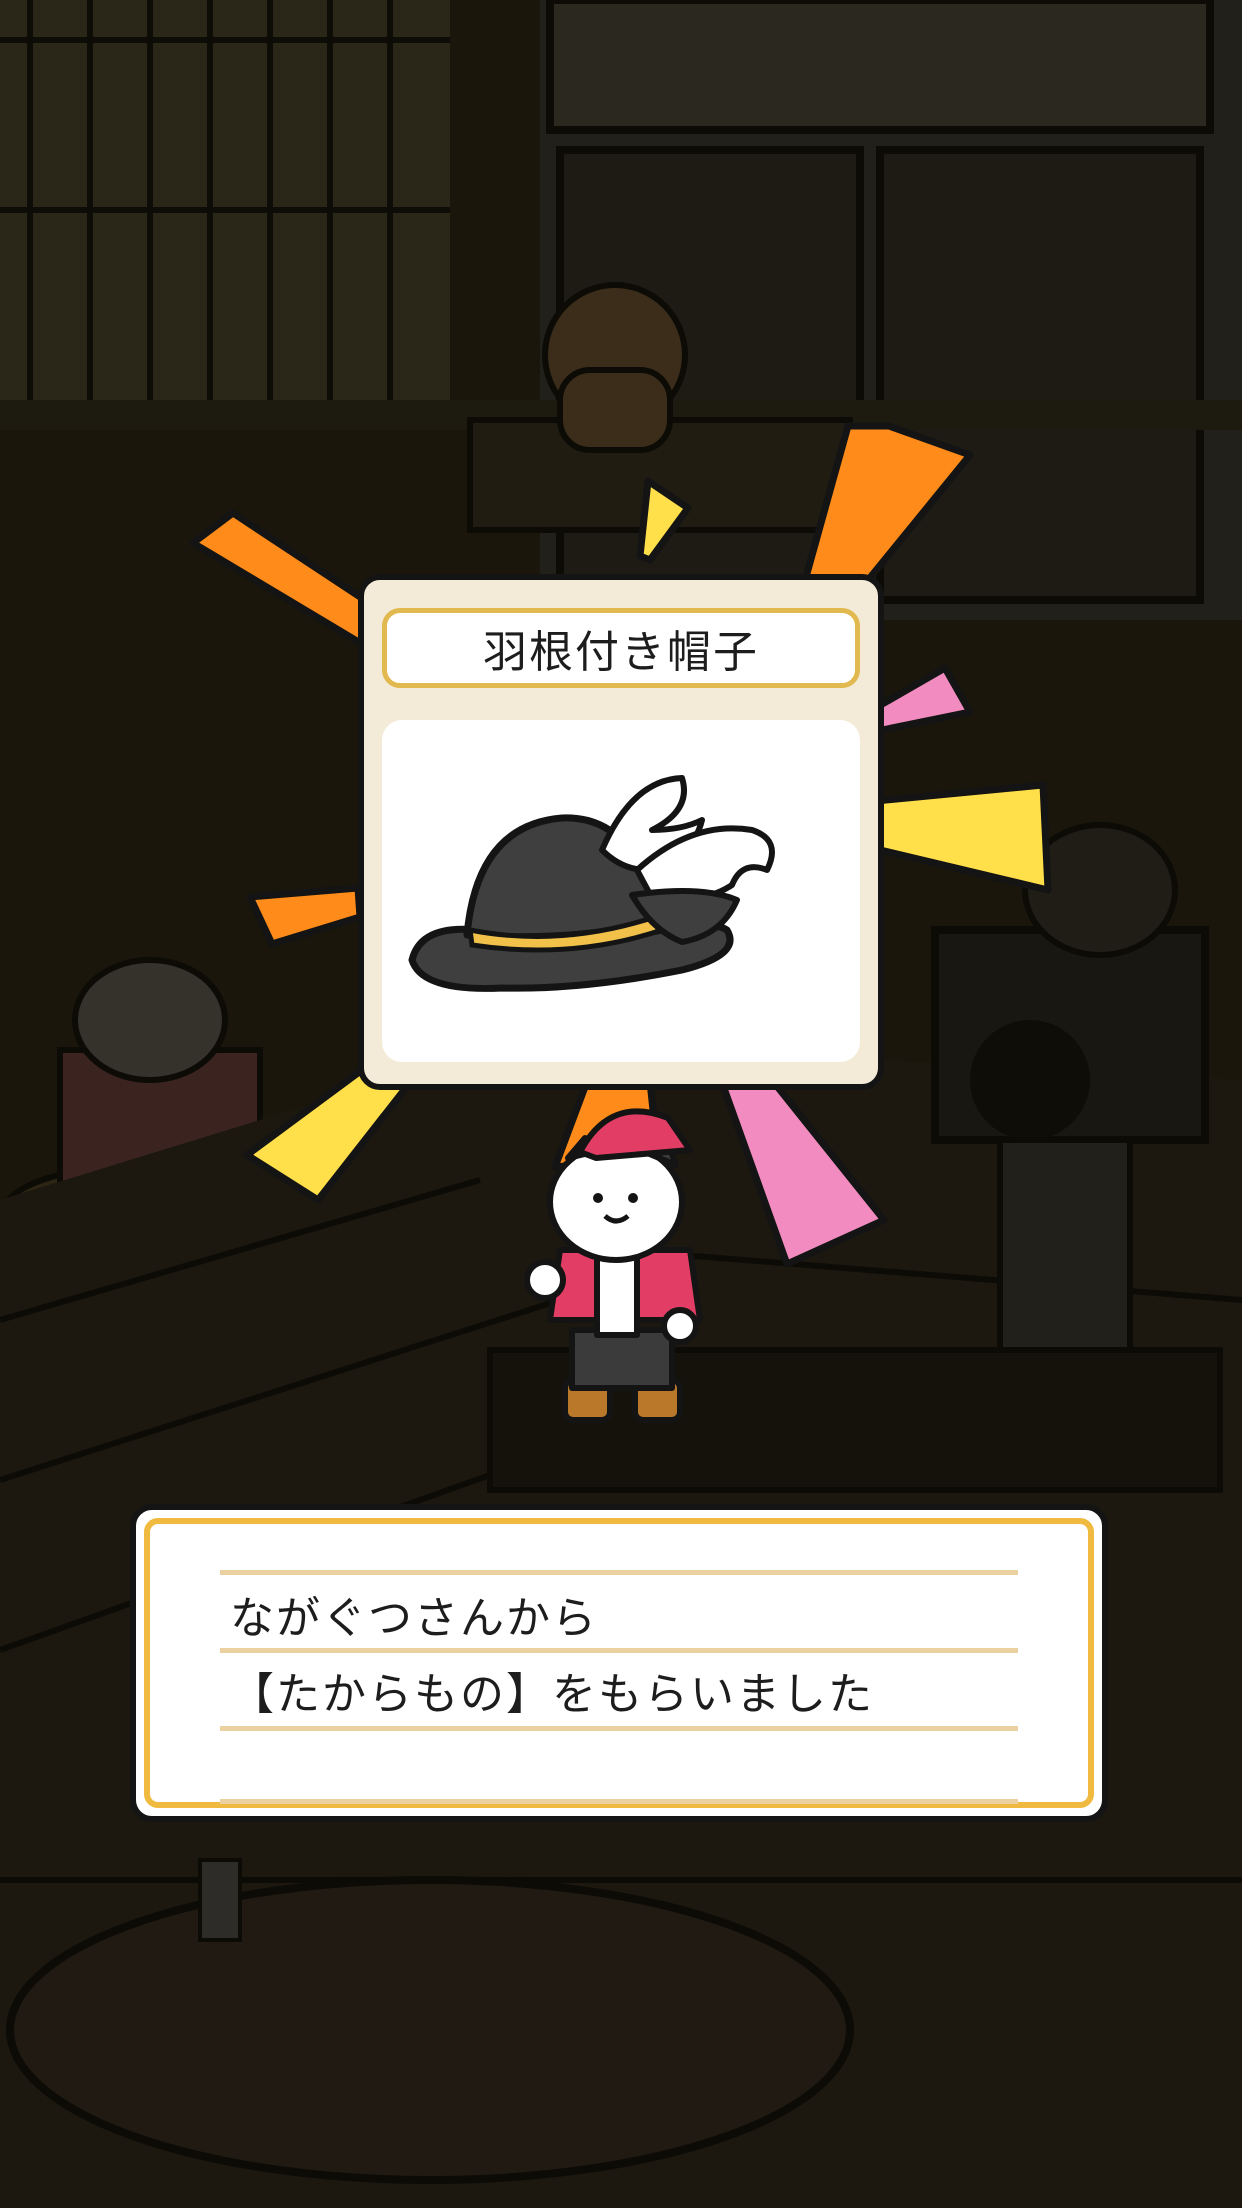 The height and width of the screenshot is (2208, 1242). I want to click on item-image-frame, so click(621, 891).